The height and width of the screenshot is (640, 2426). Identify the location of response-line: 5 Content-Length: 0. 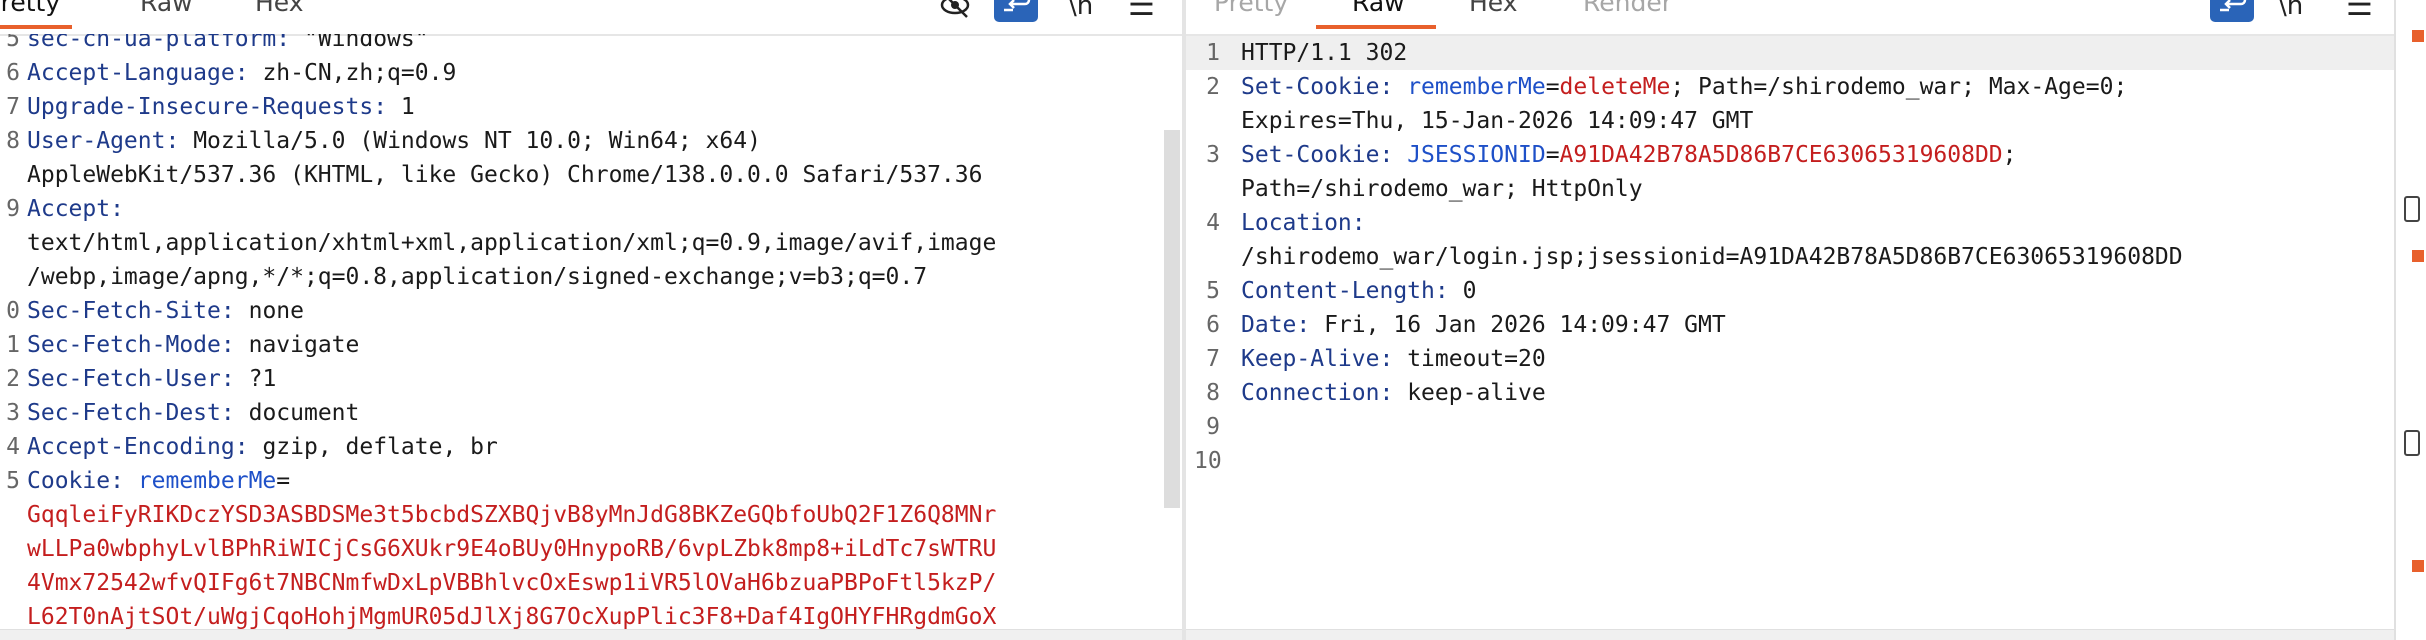
(1790, 291).